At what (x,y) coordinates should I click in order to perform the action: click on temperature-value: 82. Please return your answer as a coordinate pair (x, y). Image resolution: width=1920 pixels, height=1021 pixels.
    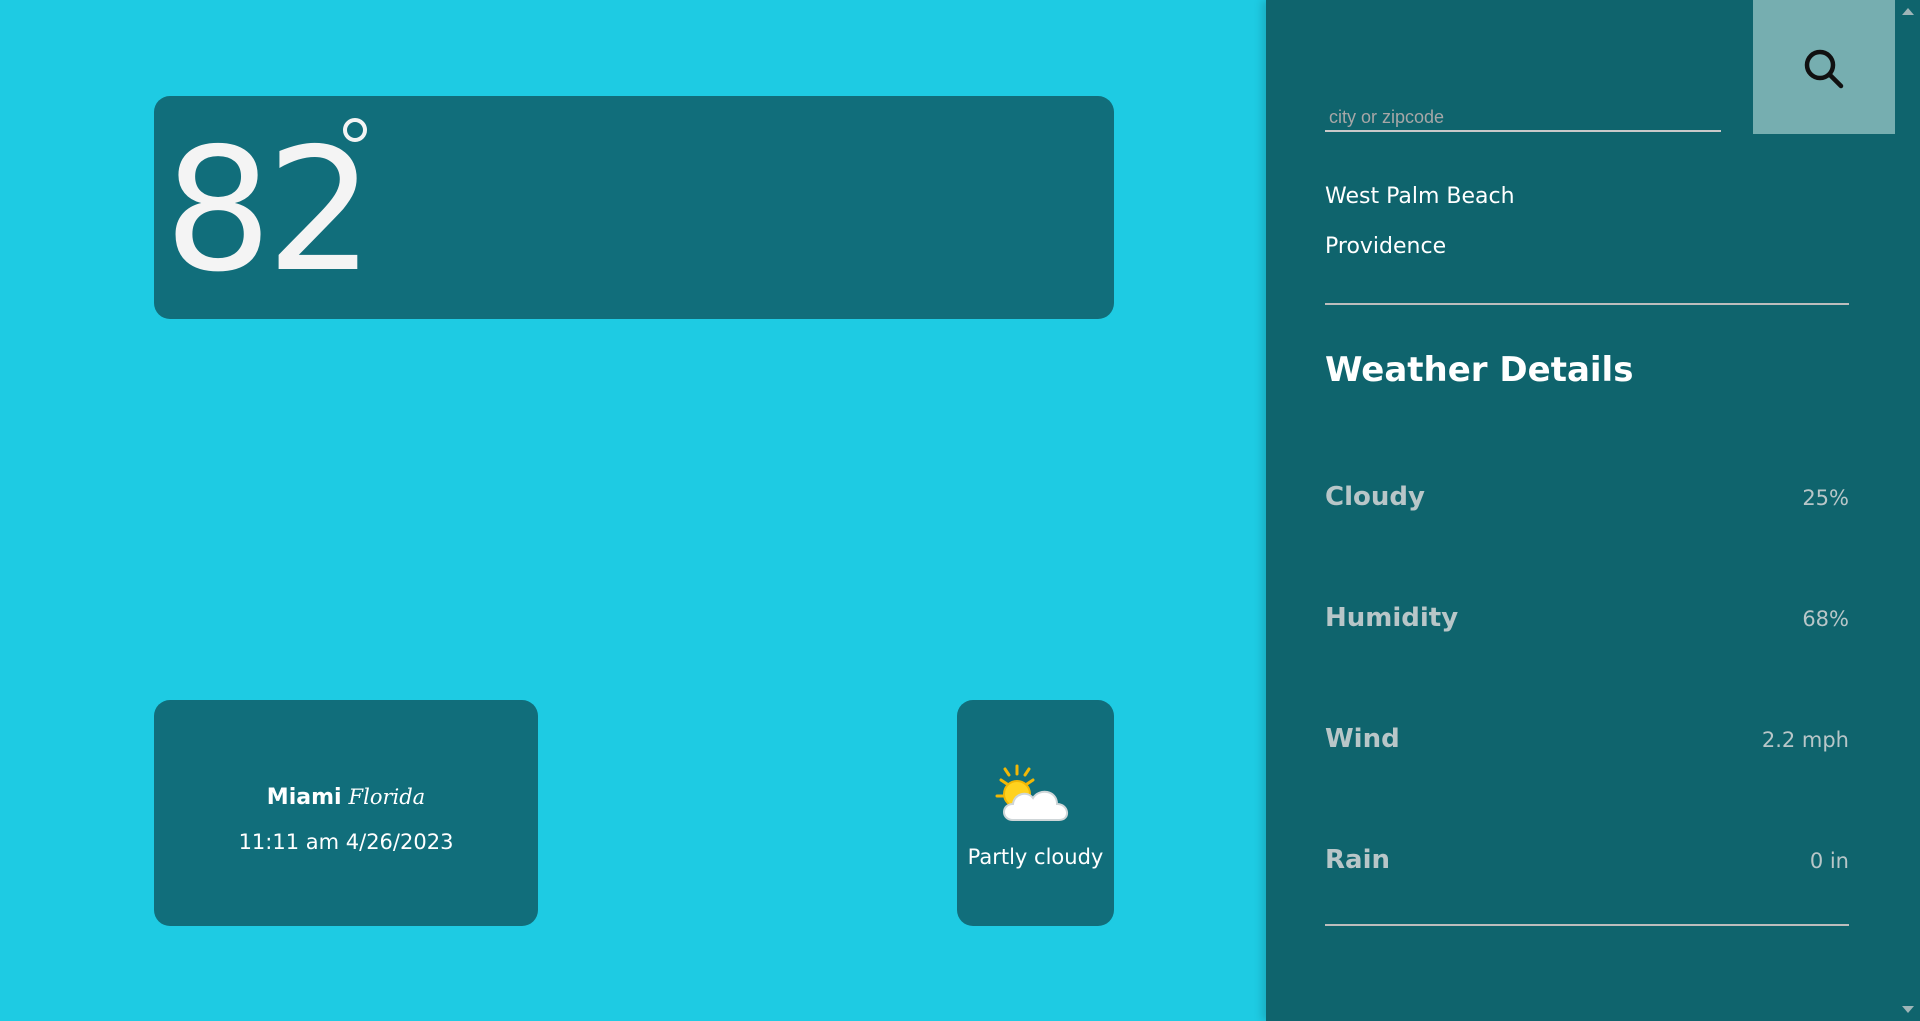
    Looking at the image, I should click on (269, 211).